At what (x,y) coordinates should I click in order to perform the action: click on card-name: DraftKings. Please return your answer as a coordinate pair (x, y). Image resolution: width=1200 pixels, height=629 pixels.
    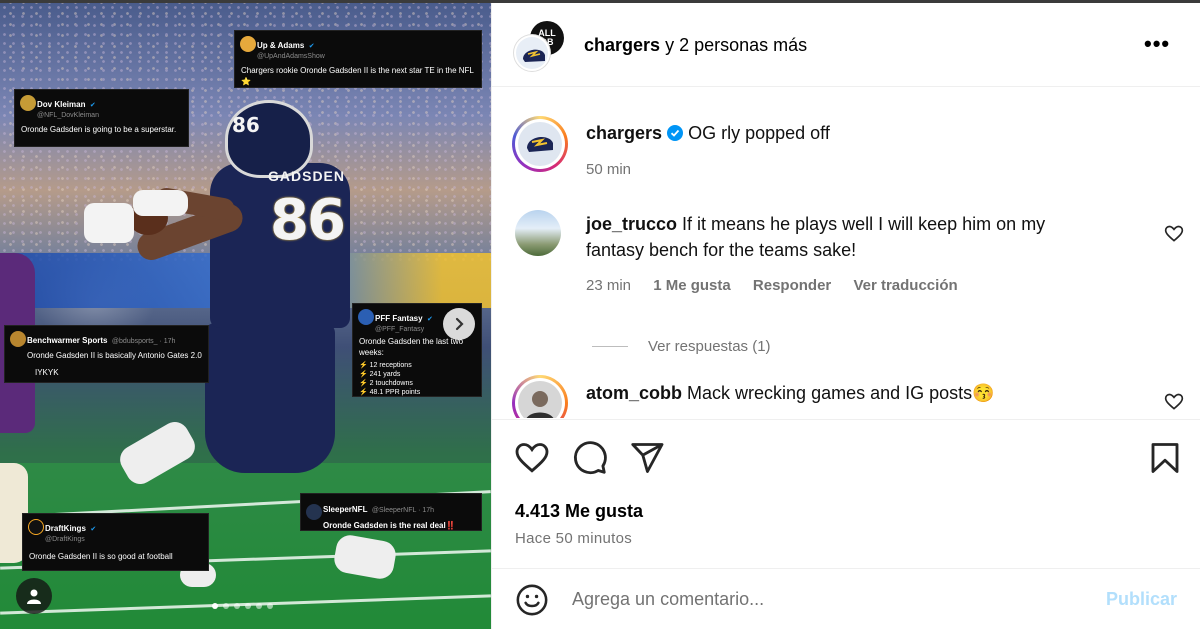
    Looking at the image, I should click on (65, 528).